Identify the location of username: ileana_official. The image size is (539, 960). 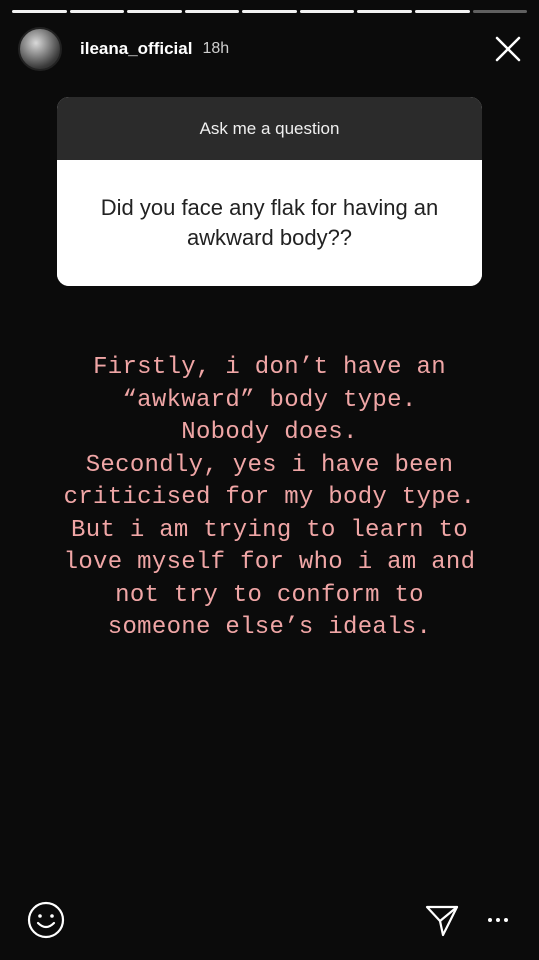
(136, 49).